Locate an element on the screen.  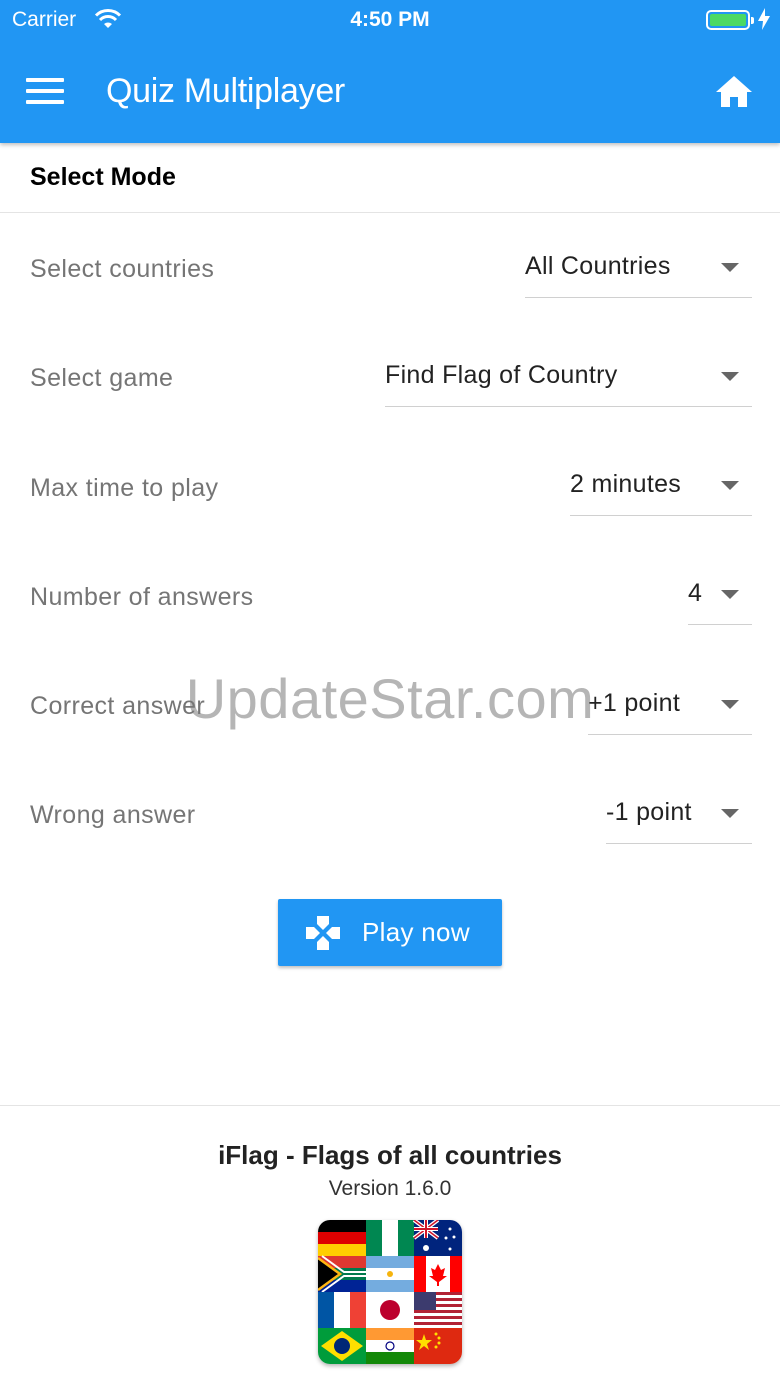
select-countries-value: All Countries is located at coordinates (598, 266).